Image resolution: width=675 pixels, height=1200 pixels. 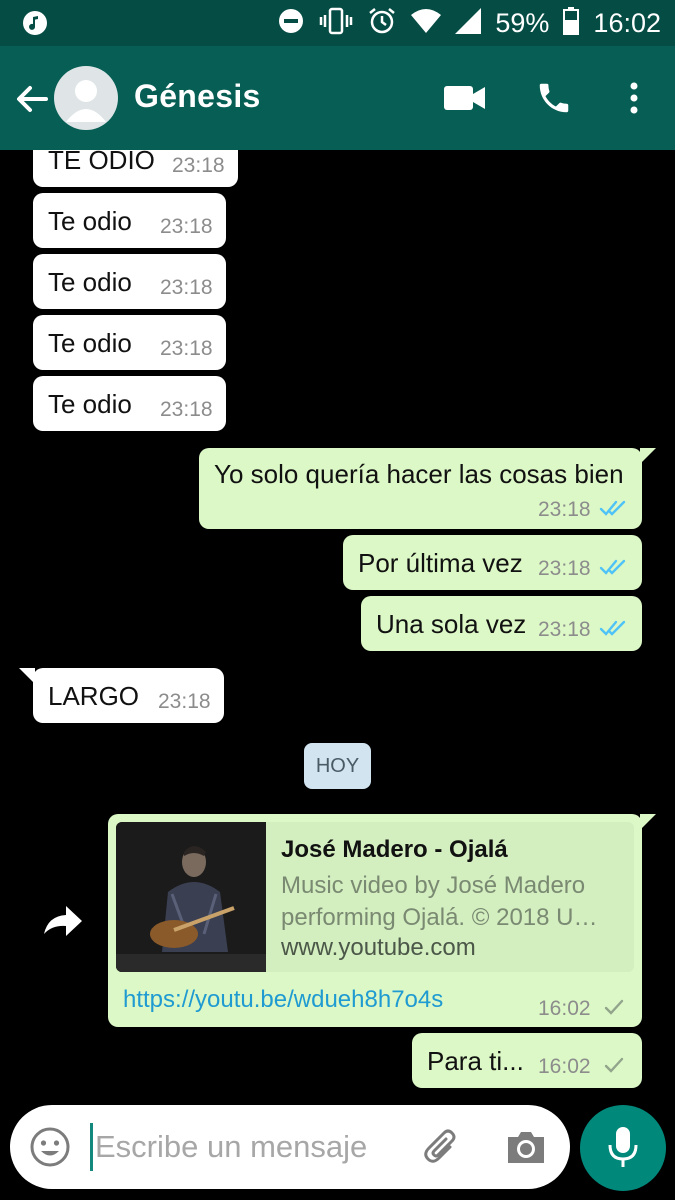 What do you see at coordinates (634, 98) in the screenshot?
I see `more-vert-icon` at bounding box center [634, 98].